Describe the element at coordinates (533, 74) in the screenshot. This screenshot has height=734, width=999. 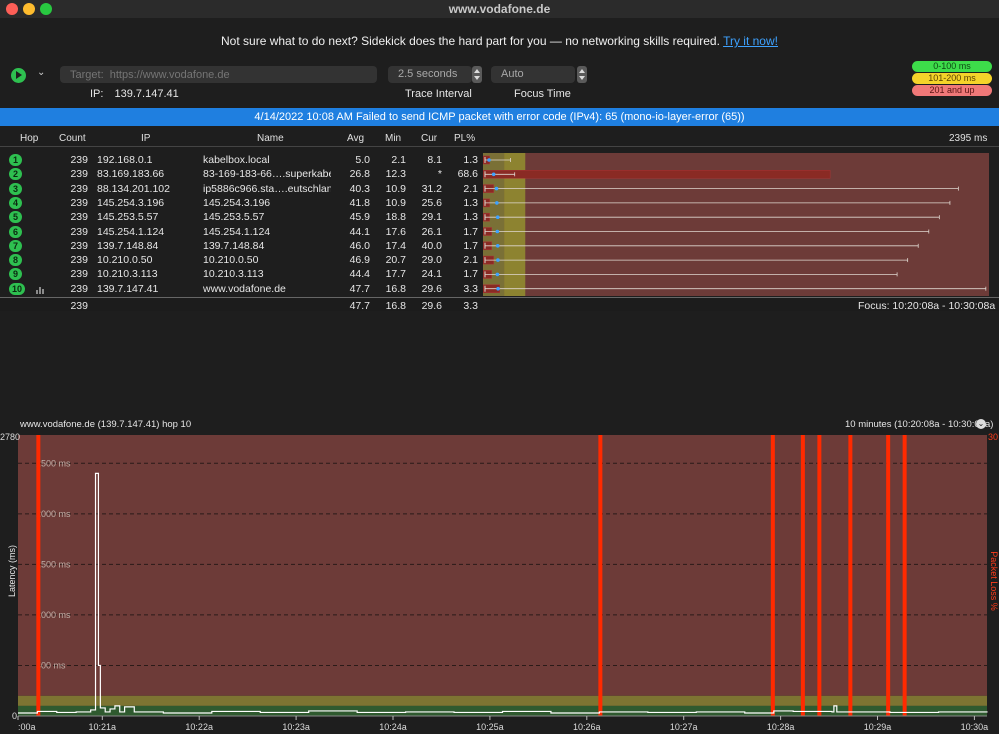
I see `focus-time-select: Auto` at that location.